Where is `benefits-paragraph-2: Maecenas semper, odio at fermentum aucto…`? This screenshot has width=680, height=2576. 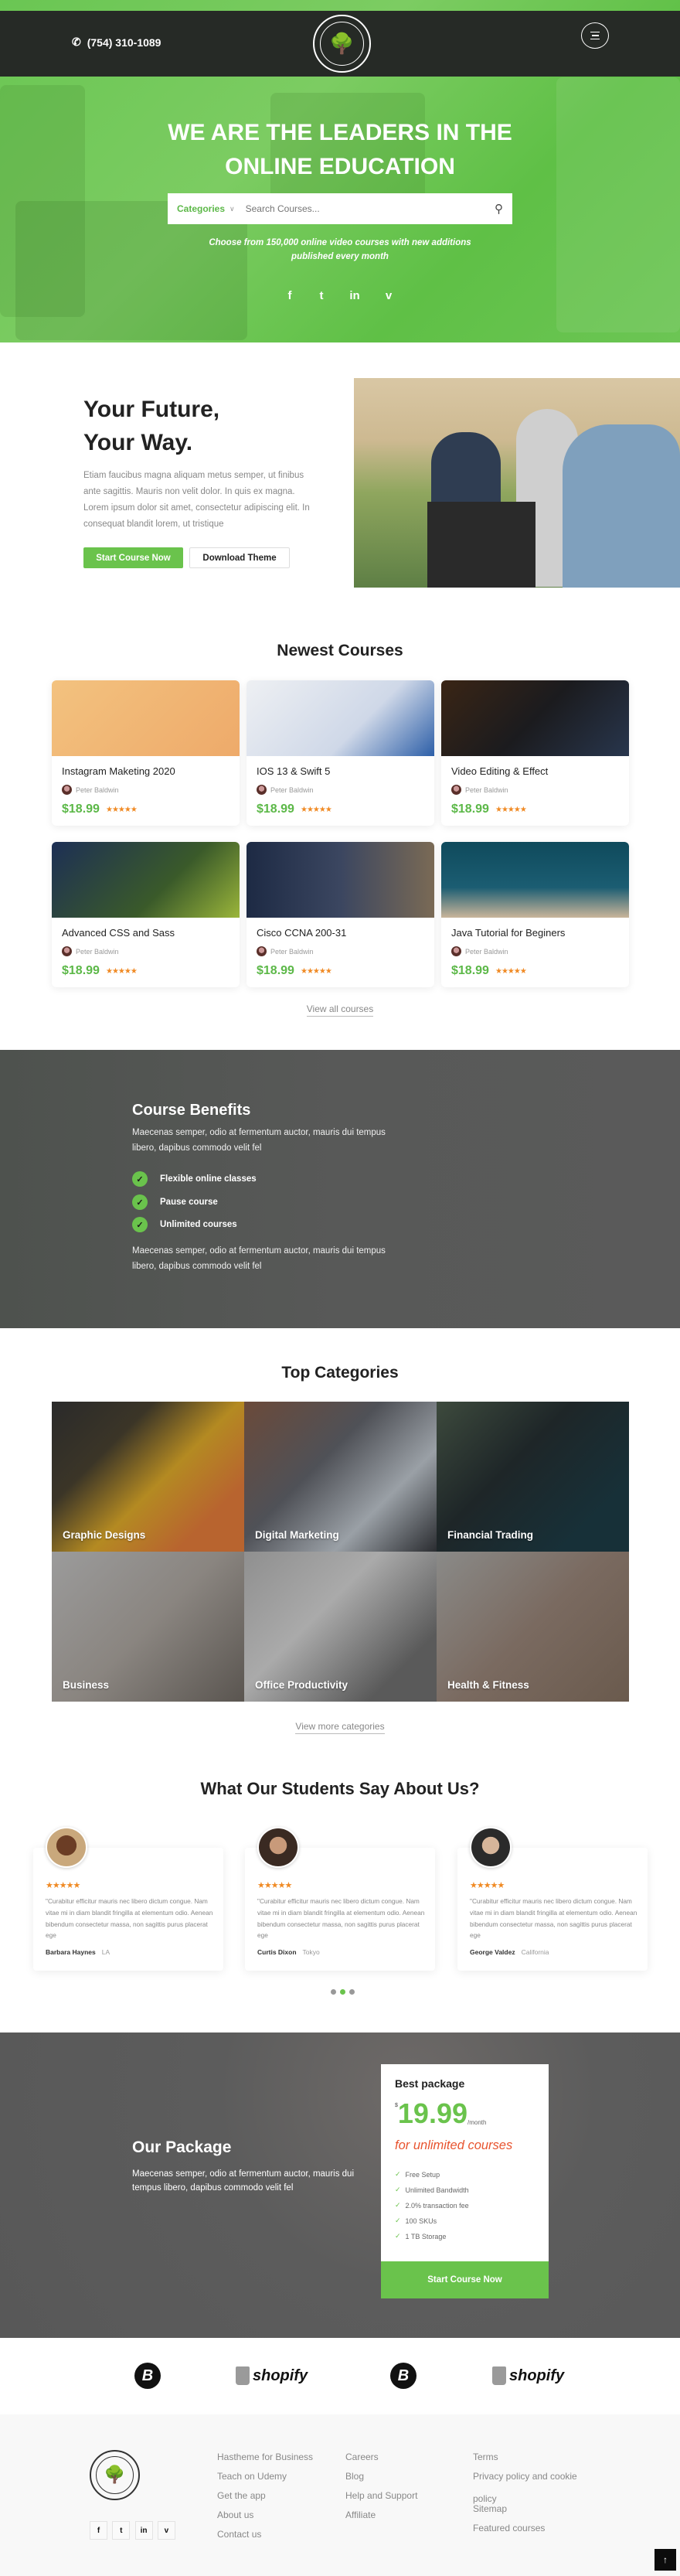
benefits-paragraph-2: Maecenas semper, odio at fermentum aucto… is located at coordinates (259, 1258).